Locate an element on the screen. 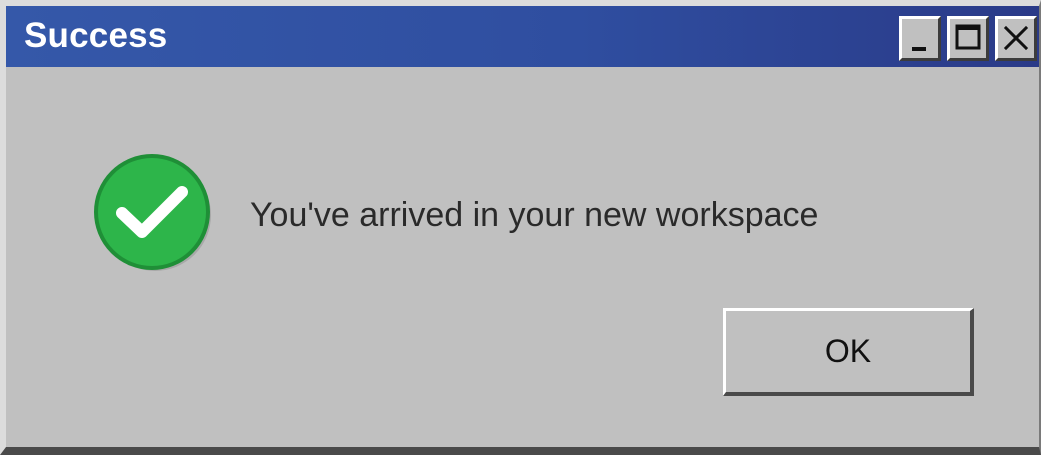  window-controls is located at coordinates (968, 38).